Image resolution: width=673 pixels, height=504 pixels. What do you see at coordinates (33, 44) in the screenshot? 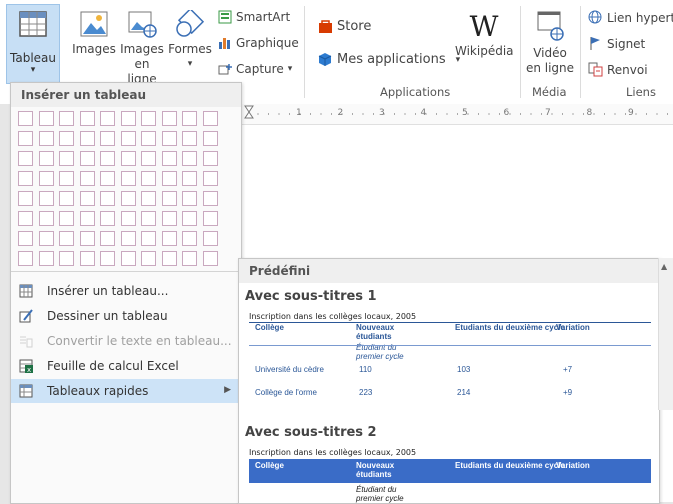
I see `tableau-button: Tableau ▾` at bounding box center [33, 44].